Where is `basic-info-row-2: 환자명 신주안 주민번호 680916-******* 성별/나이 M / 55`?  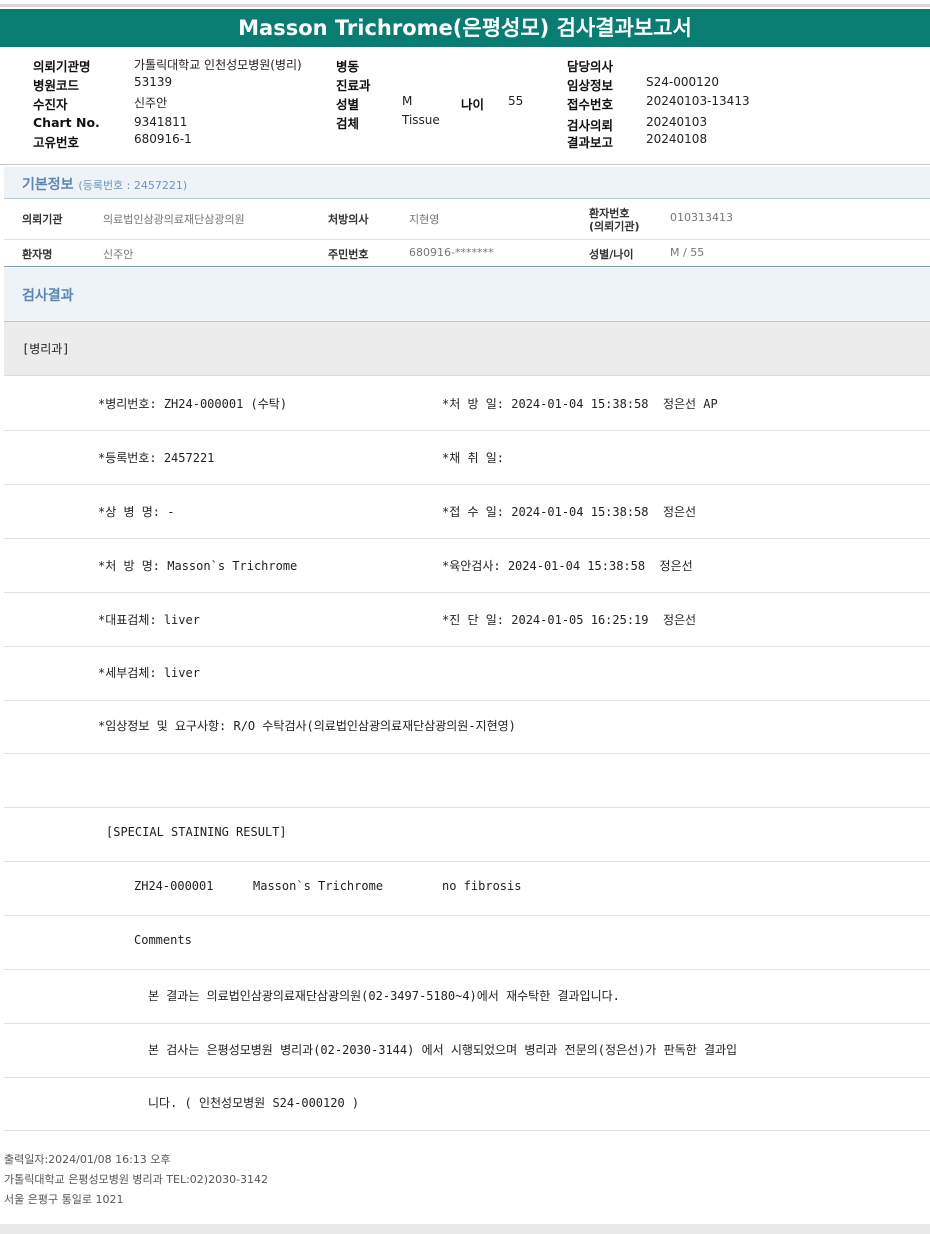 basic-info-row-2: 환자명 신주안 주민번호 680916-******* 성별/나이 M / 55 is located at coordinates (467, 253).